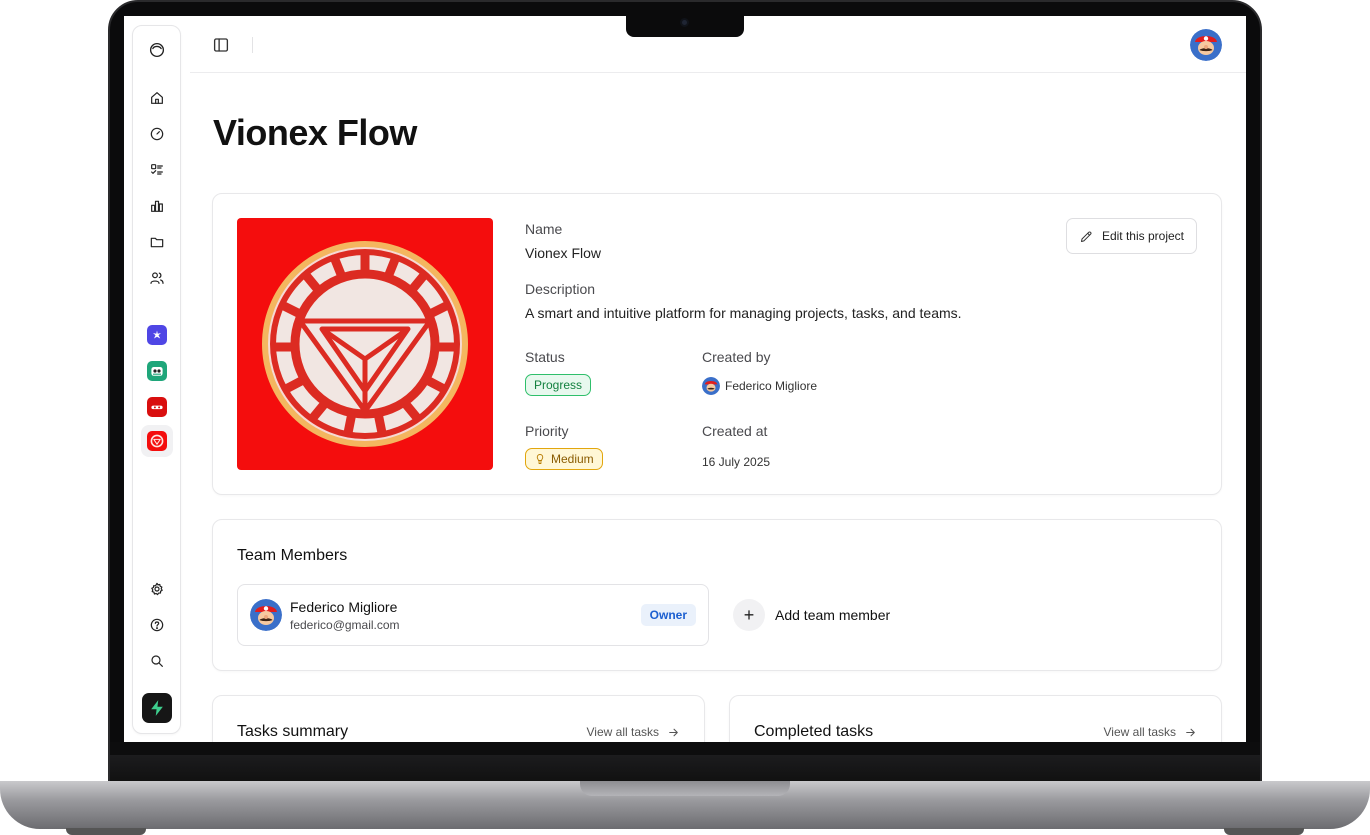  Describe the element at coordinates (157, 170) in the screenshot. I see `task-list-icon` at that location.